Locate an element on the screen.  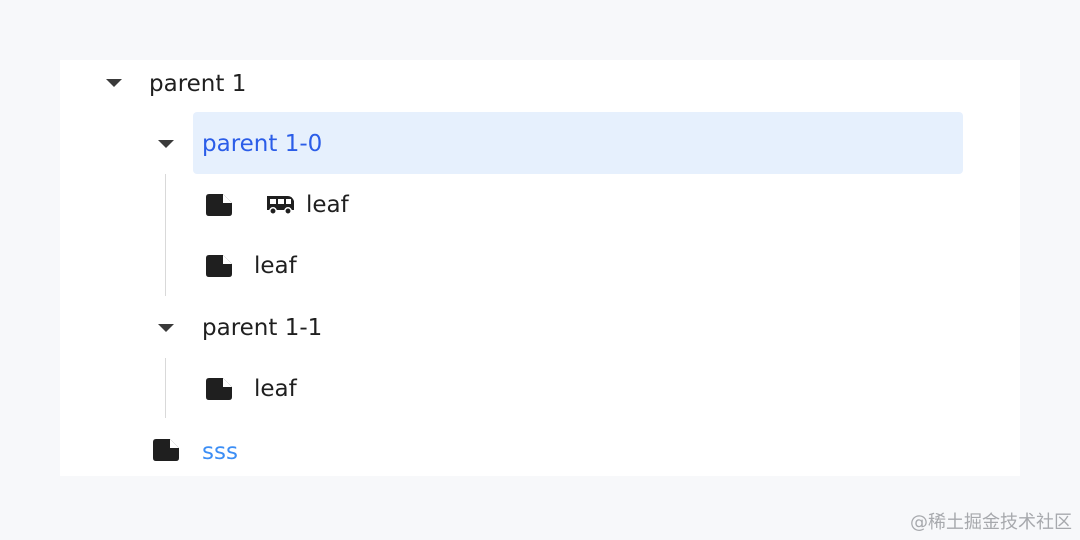
tree-node-label: parent 1-0 is located at coordinates (262, 143).